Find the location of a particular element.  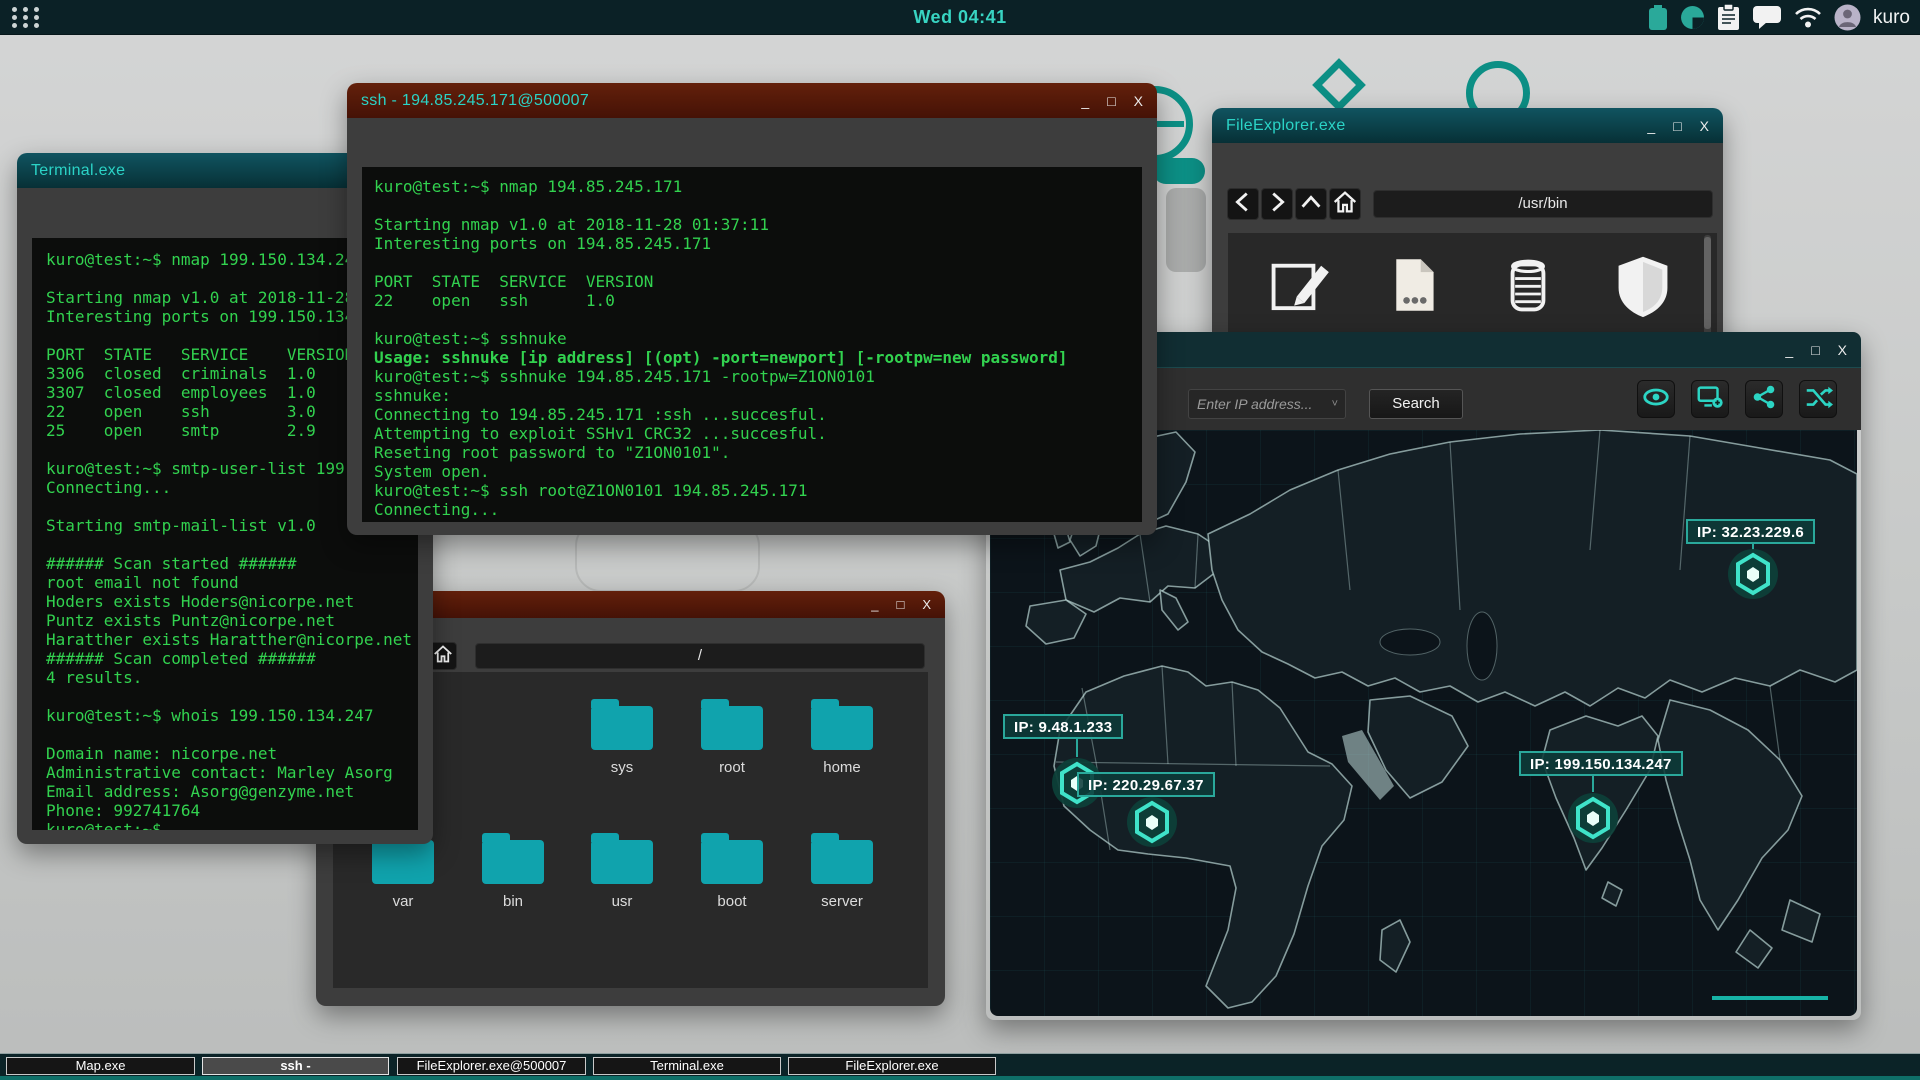

monitor-shield-icon is located at coordinates (1643, 287).